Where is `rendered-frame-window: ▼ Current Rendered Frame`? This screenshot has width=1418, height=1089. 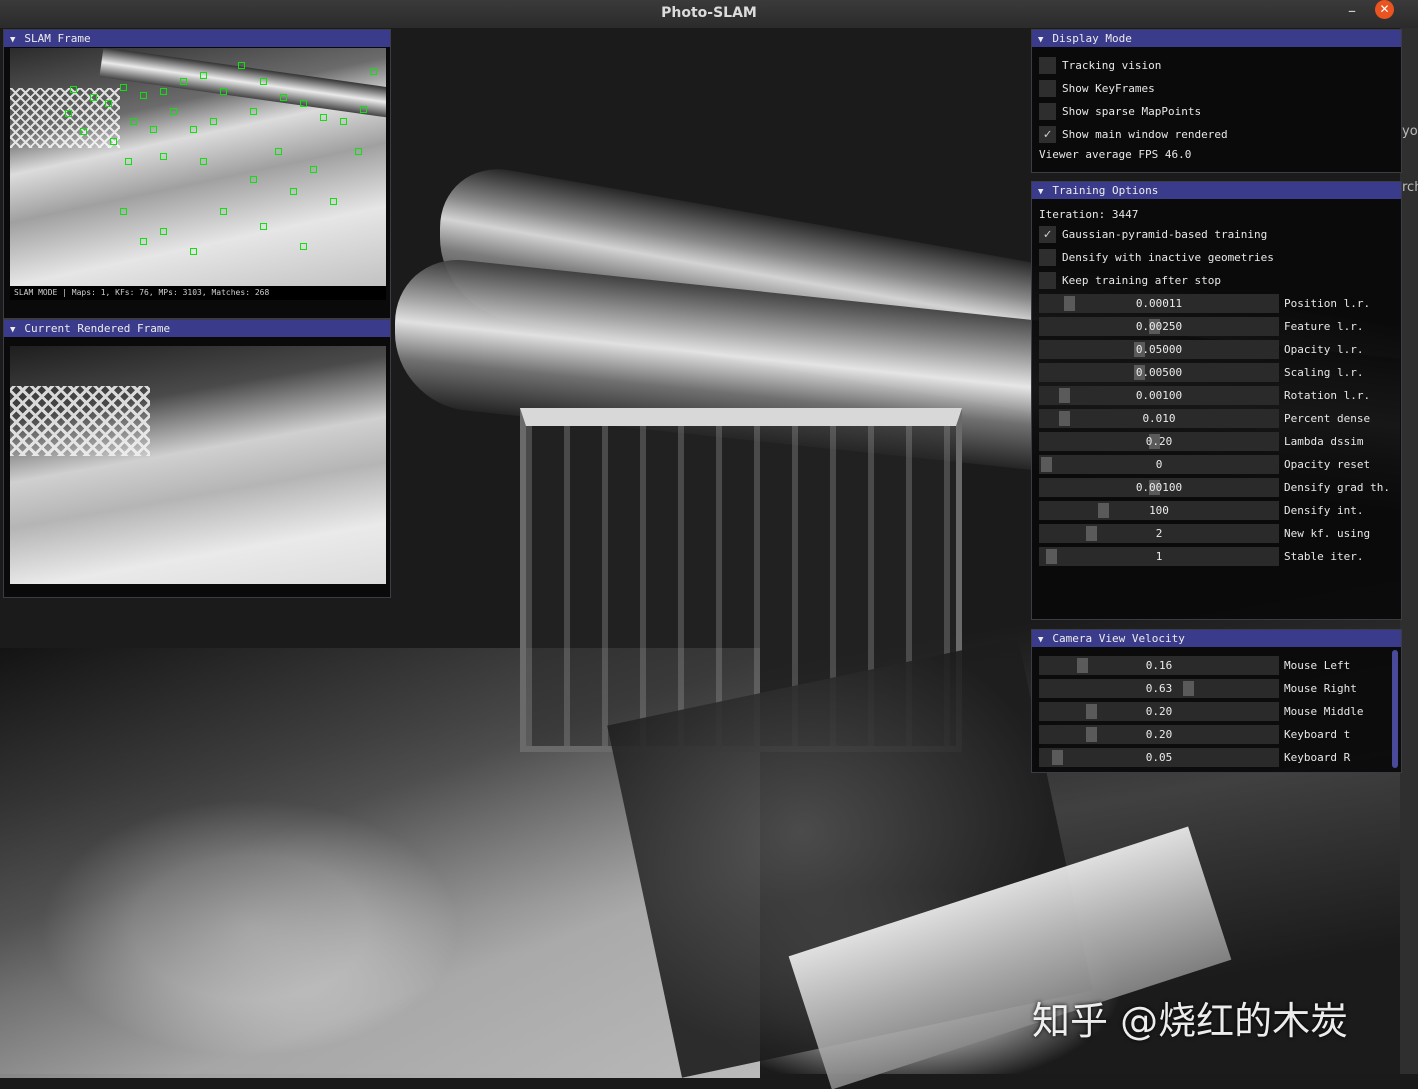 rendered-frame-window: ▼ Current Rendered Frame is located at coordinates (197, 458).